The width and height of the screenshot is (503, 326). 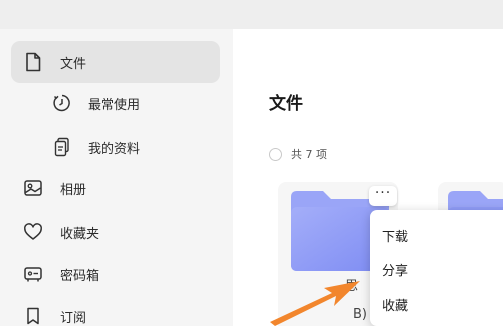 What do you see at coordinates (251, 14) in the screenshot?
I see `top-bar` at bounding box center [251, 14].